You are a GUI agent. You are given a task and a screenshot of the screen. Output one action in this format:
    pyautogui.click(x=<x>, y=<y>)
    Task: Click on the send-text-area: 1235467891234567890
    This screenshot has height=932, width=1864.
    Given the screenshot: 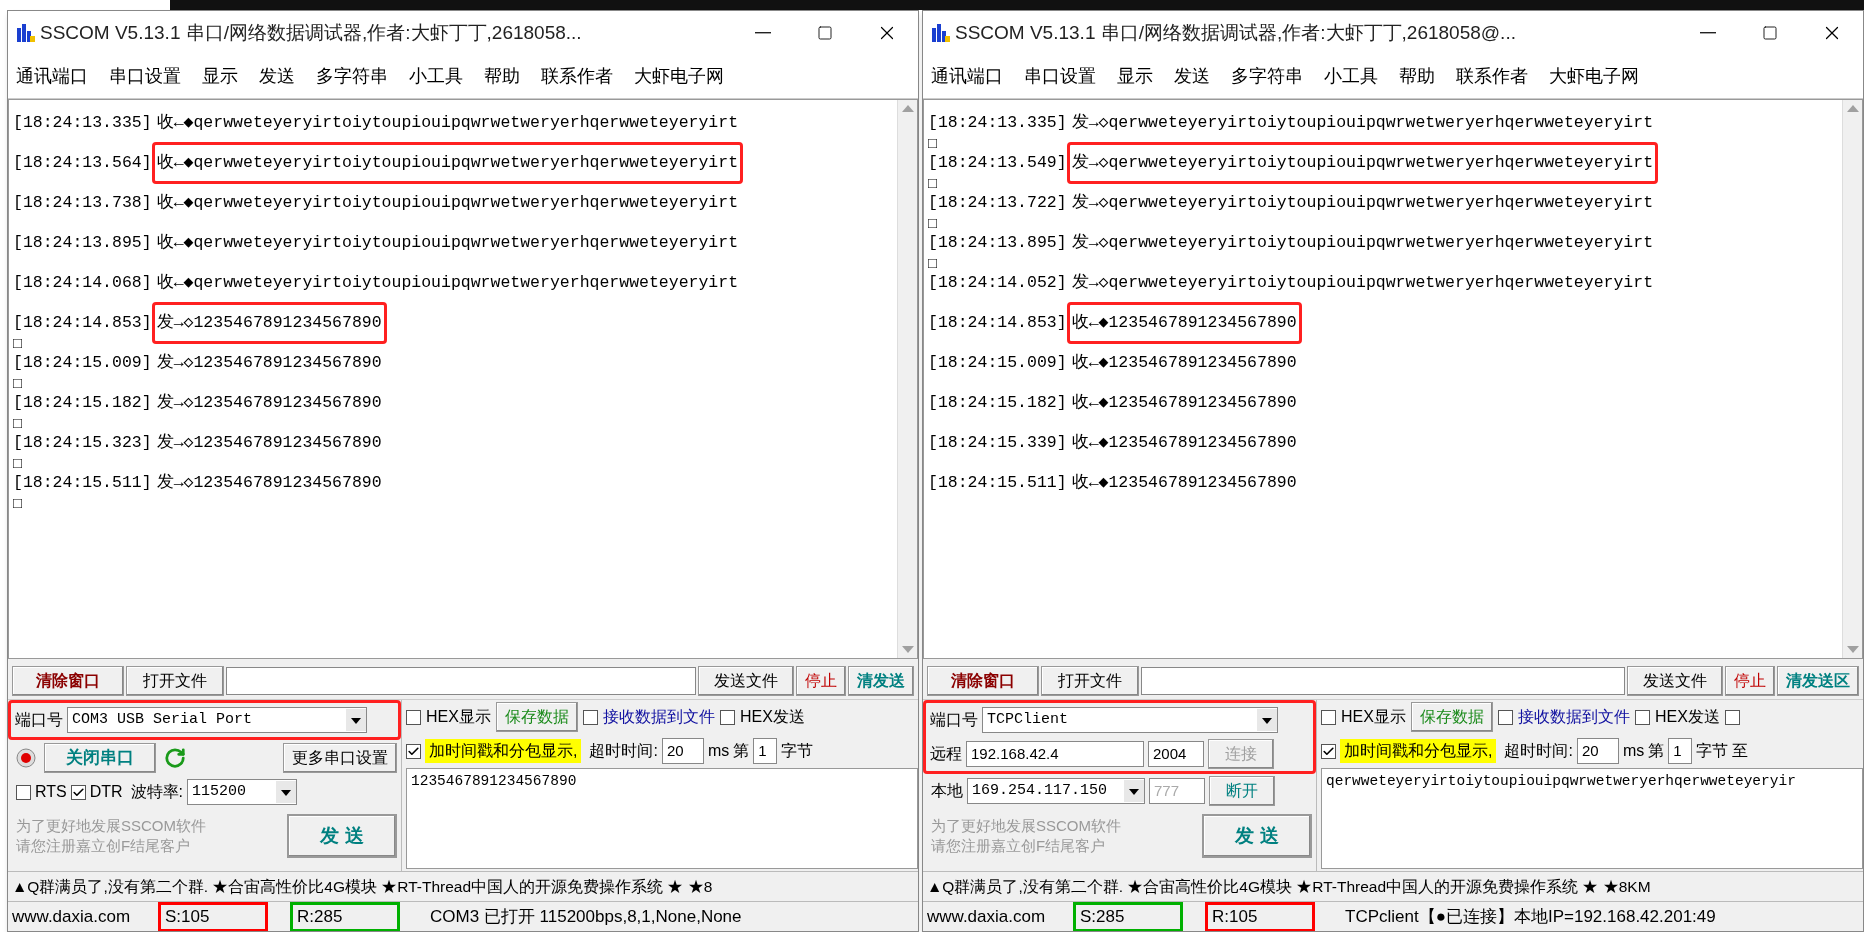 What is the action you would take?
    pyautogui.click(x=662, y=818)
    